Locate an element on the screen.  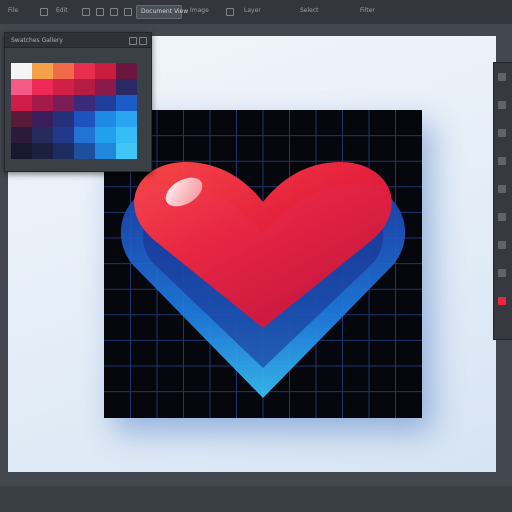
right-tool-panel is located at coordinates (502, 201).